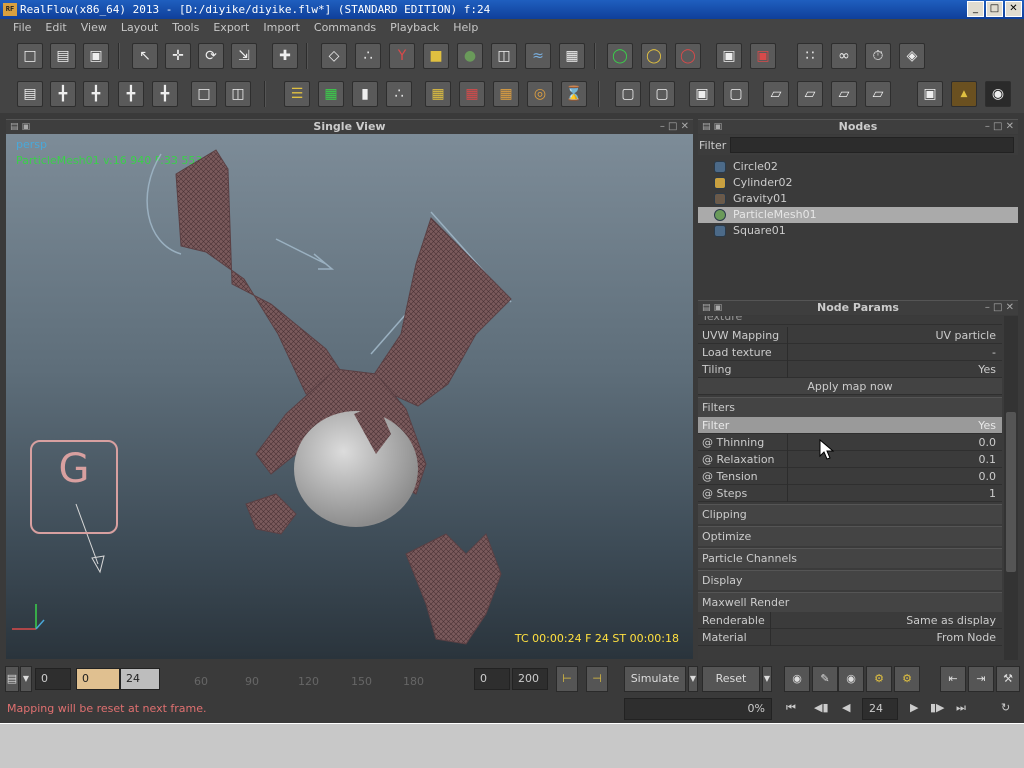  What do you see at coordinates (930, 94) in the screenshot?
I see `render-settings-icon: ▣` at bounding box center [930, 94].